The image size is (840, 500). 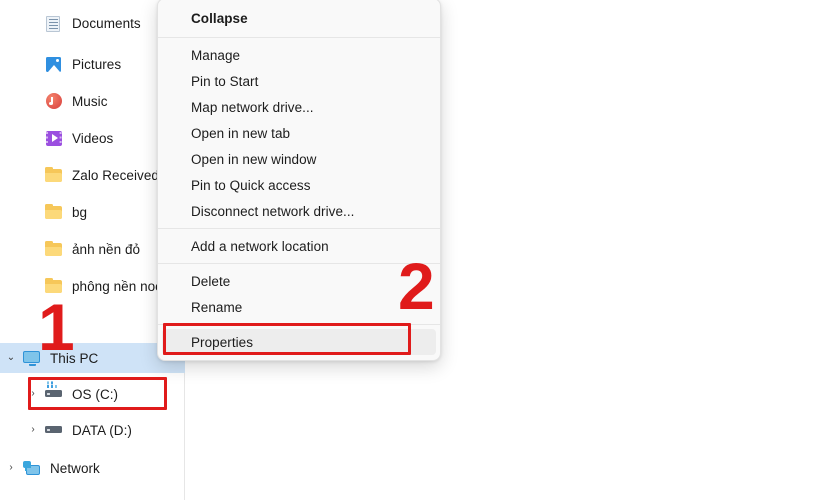 I want to click on nav-item-label: bg, so click(x=80, y=212).